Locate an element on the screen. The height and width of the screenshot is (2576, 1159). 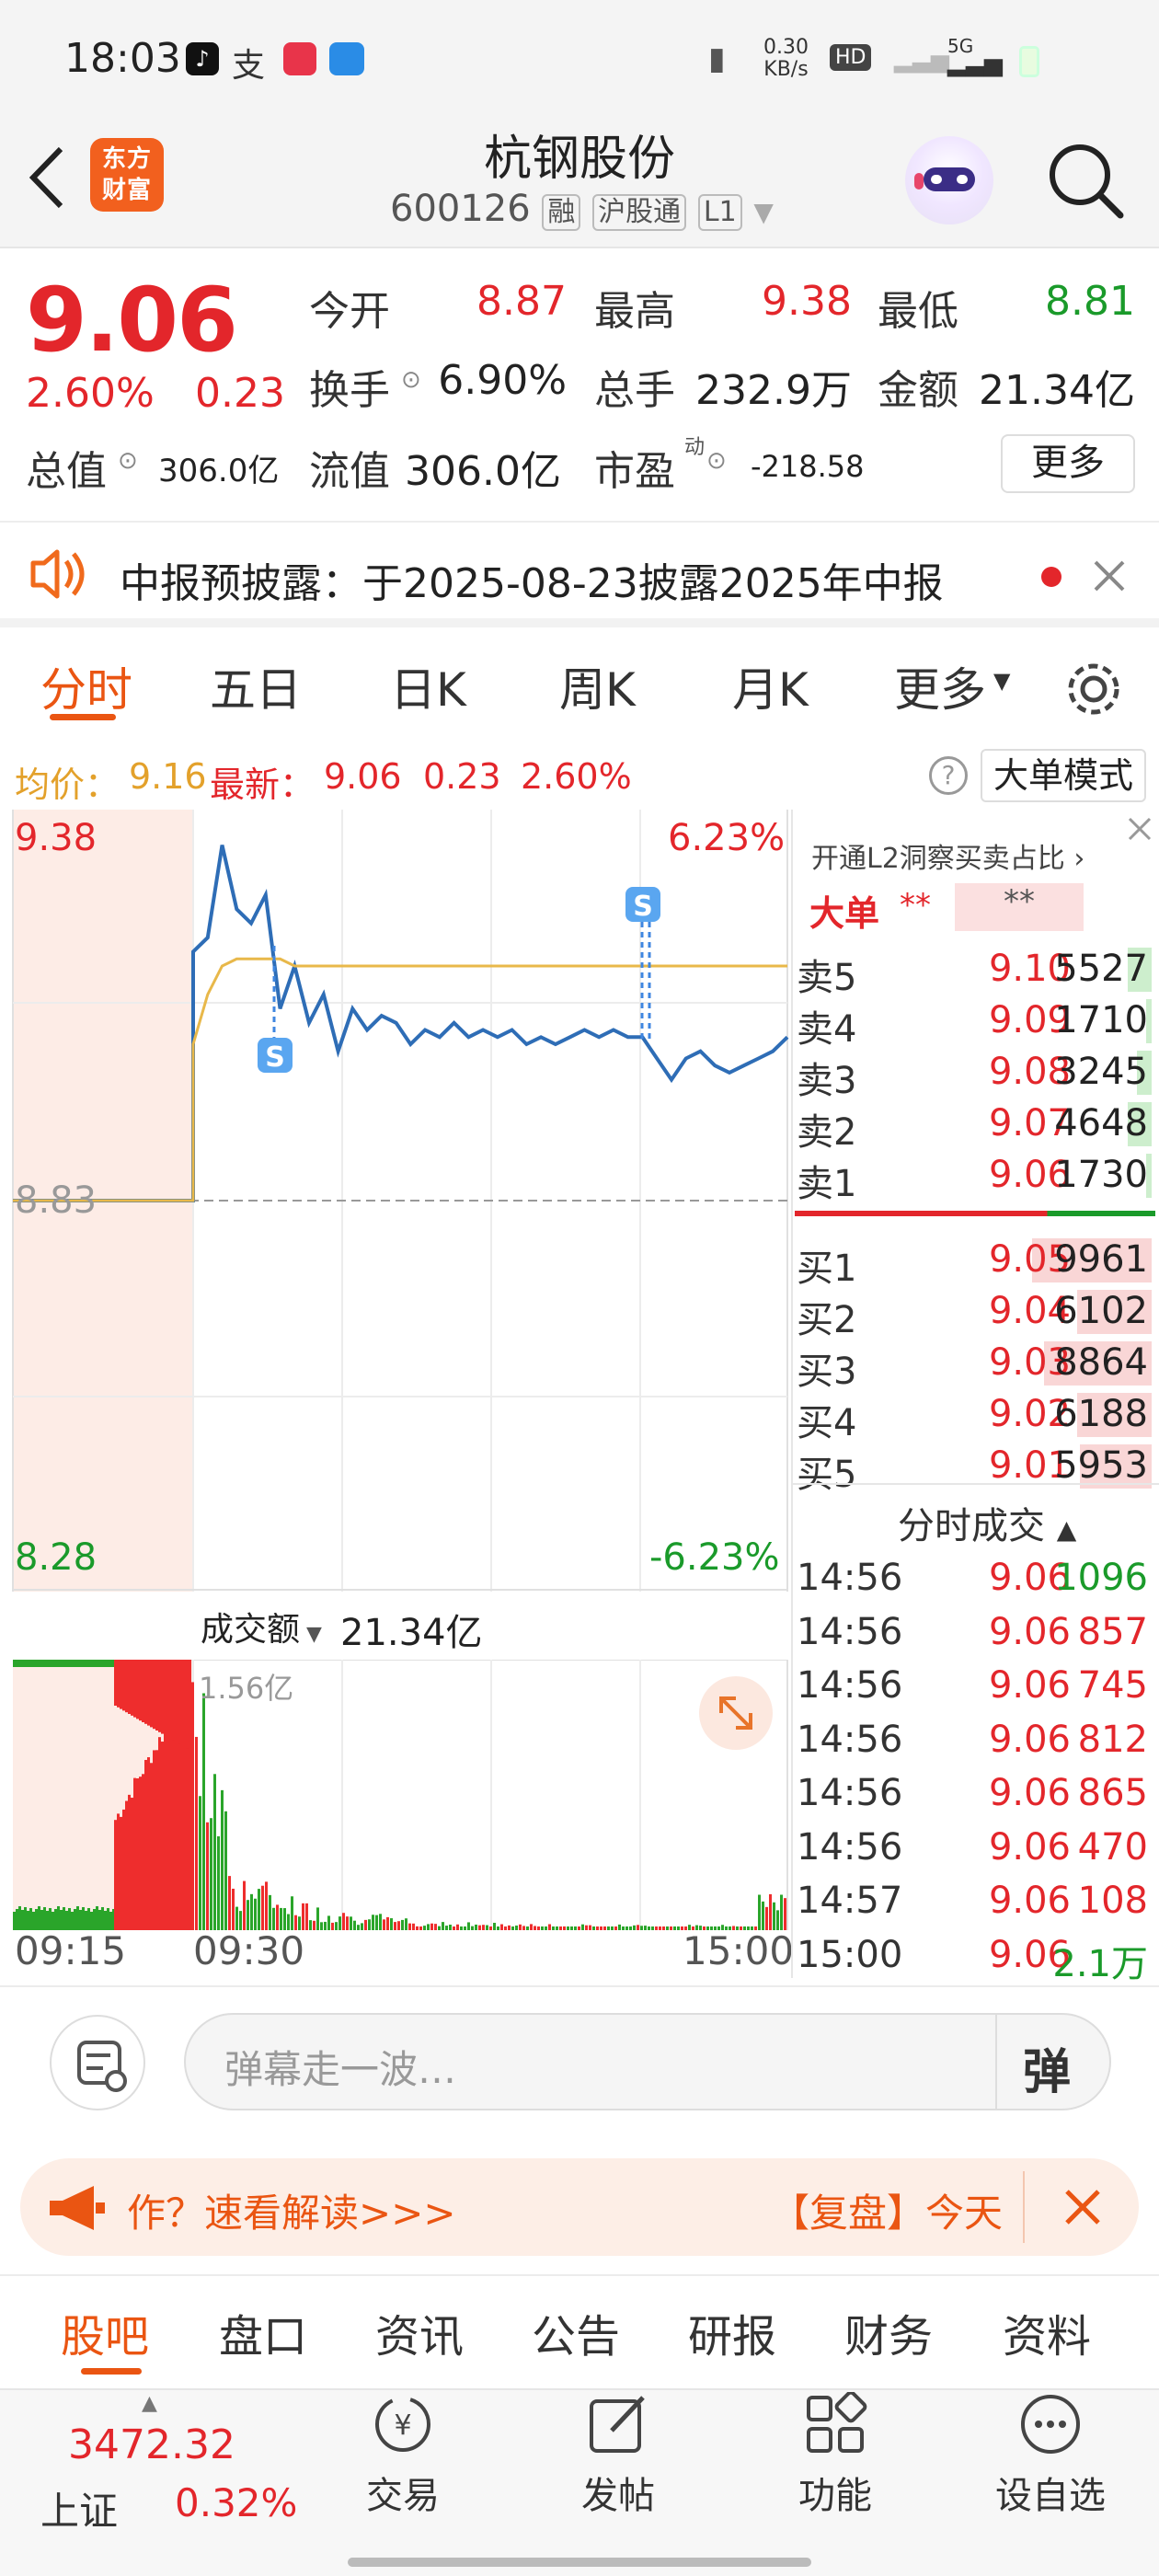
grid-icon is located at coordinates (837, 2422).